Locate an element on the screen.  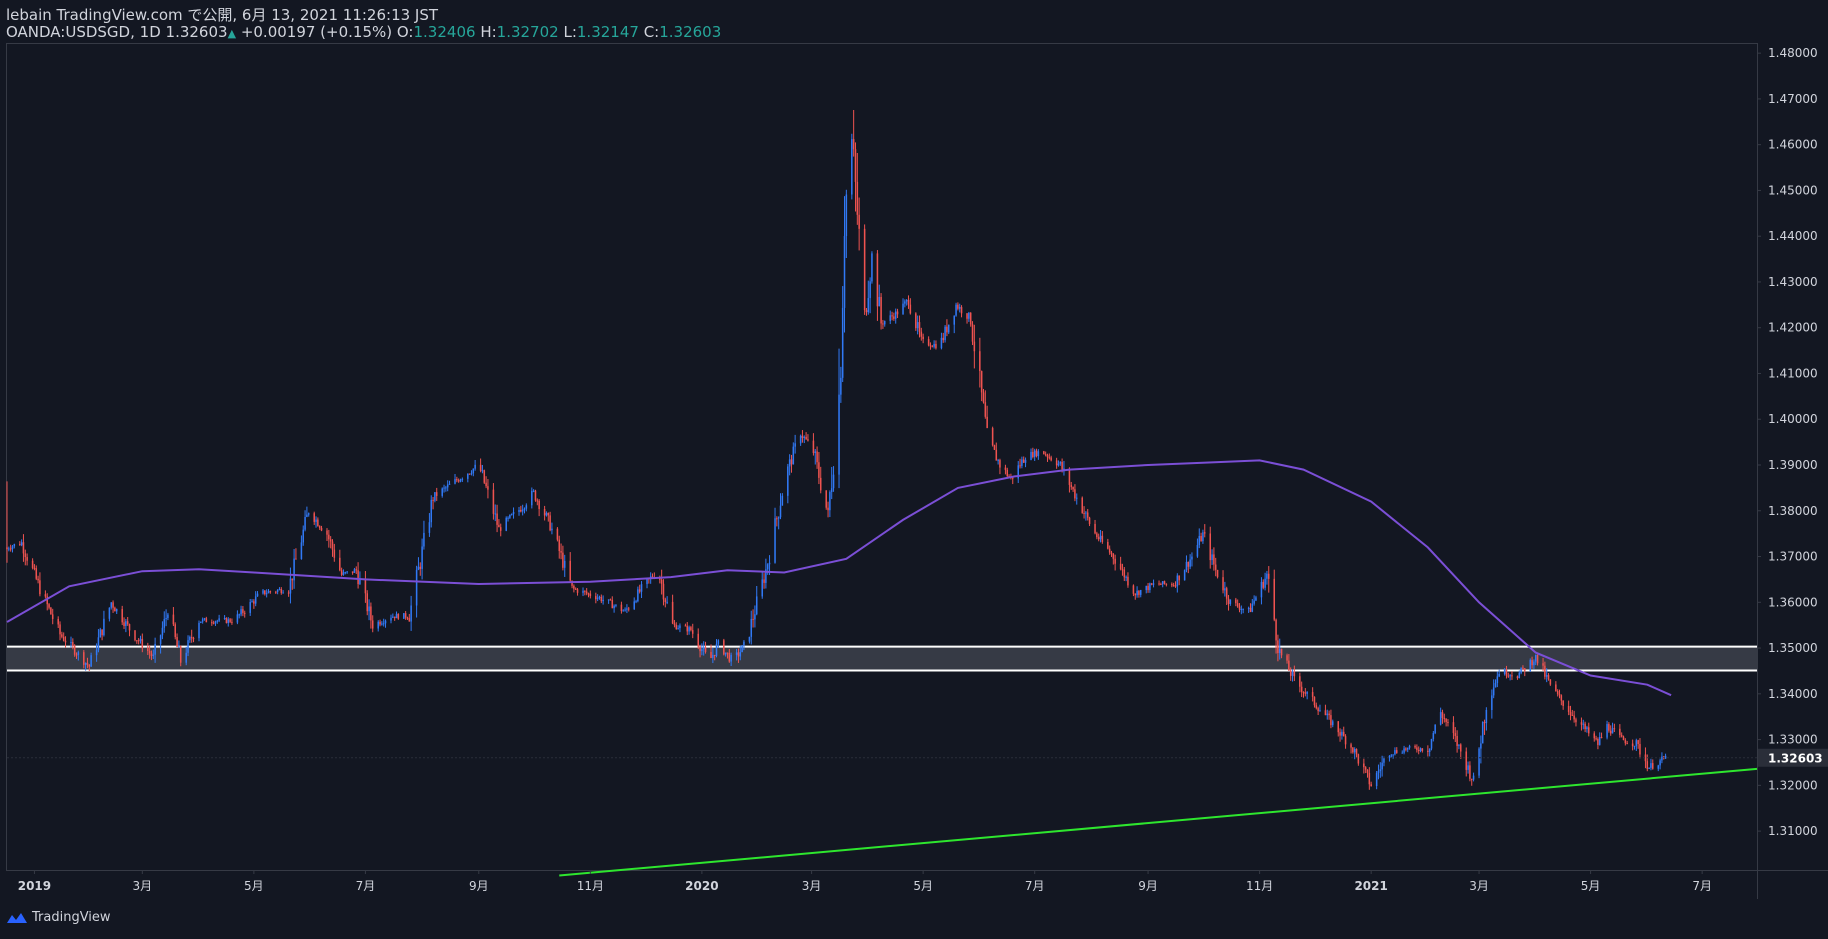
price-tick-label: 1.37000 is located at coordinates (1793, 557).